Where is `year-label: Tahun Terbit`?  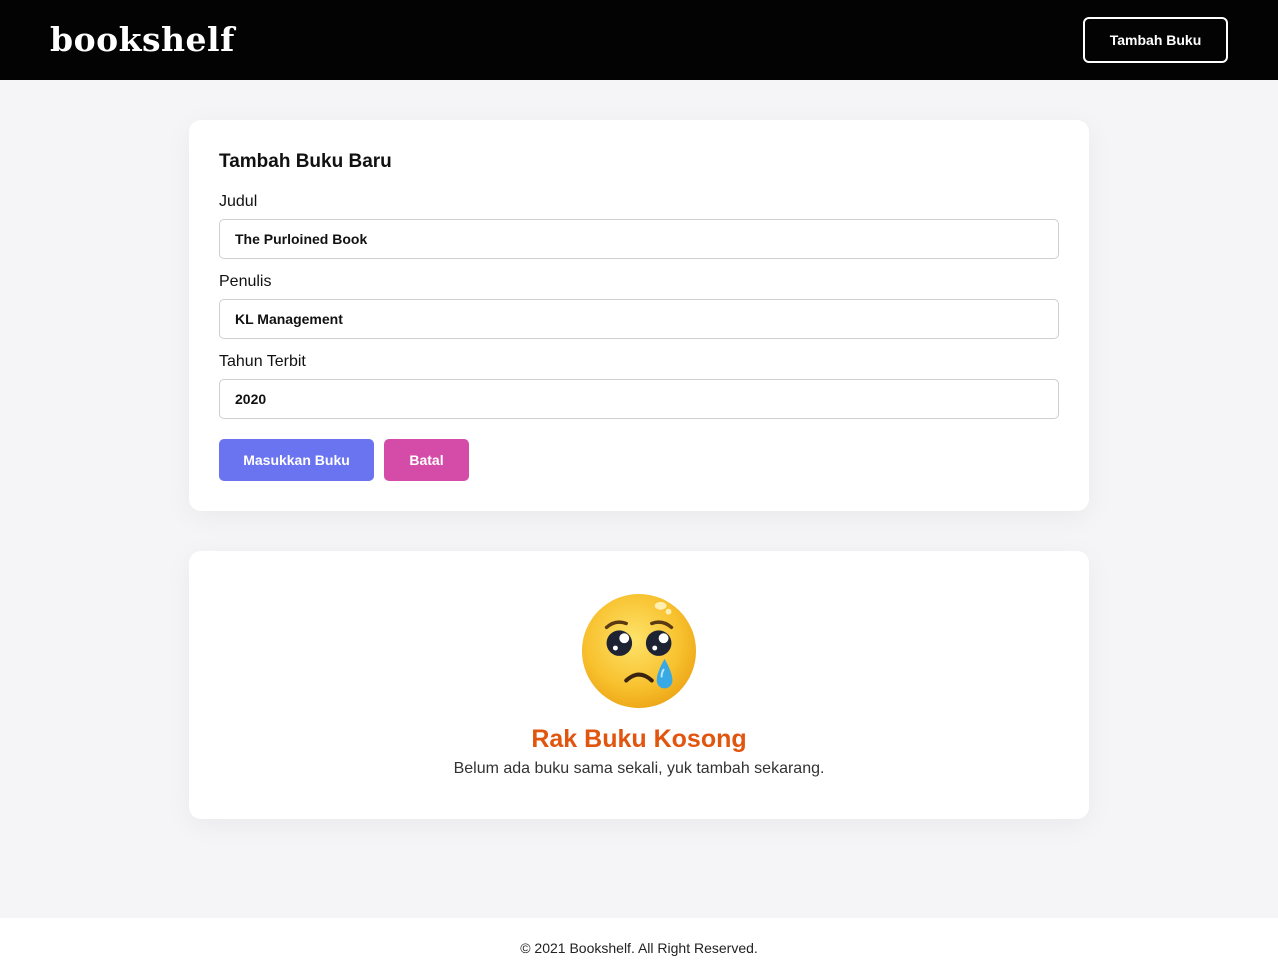 year-label: Tahun Terbit is located at coordinates (262, 361).